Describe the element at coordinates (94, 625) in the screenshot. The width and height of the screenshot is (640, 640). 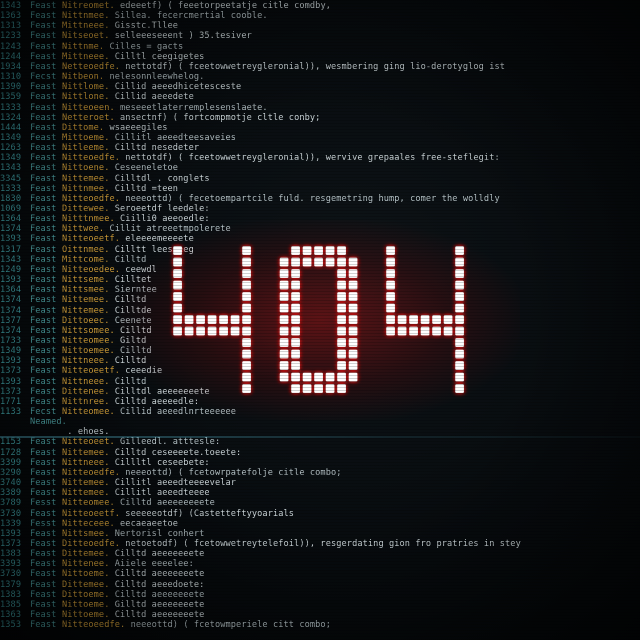
I see `class-name: Nitteoeedfe.` at that location.